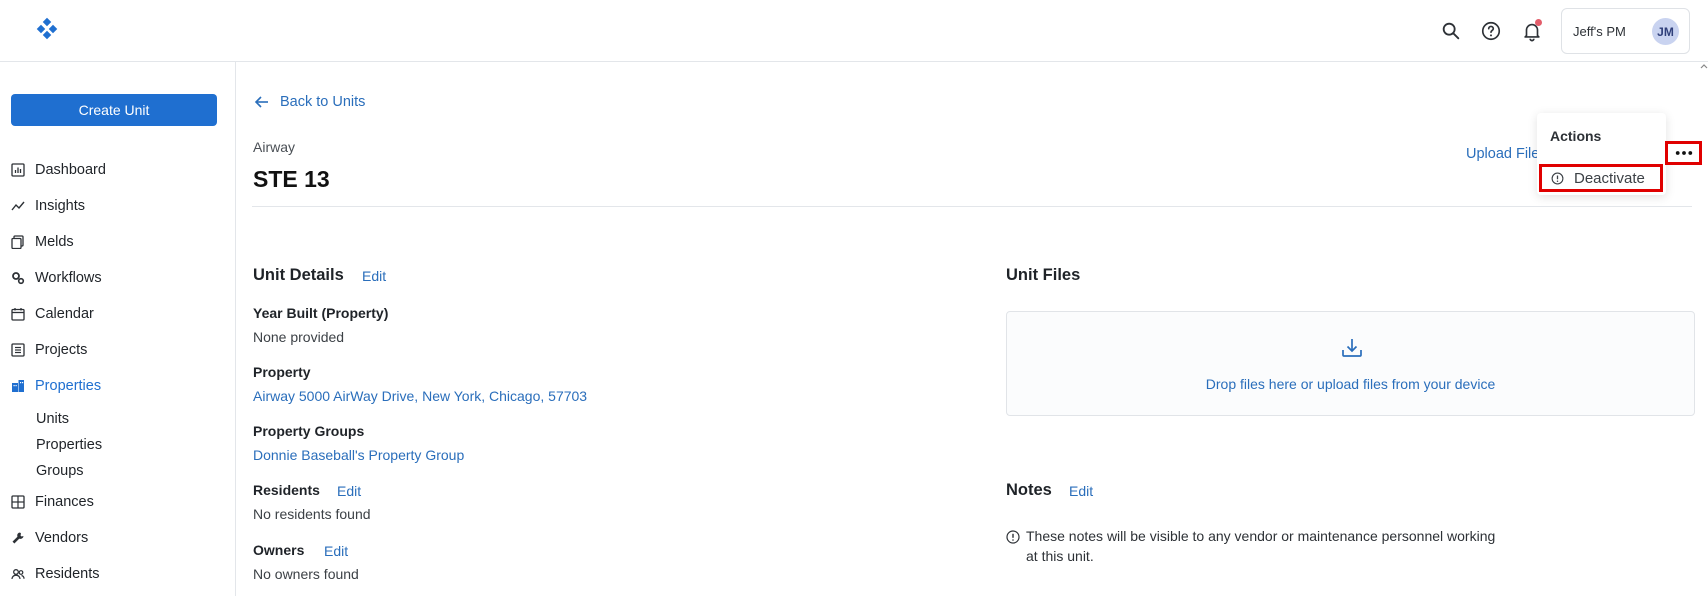 The image size is (1708, 596). I want to click on sidebar-item-vendors: Vendors, so click(49, 538).